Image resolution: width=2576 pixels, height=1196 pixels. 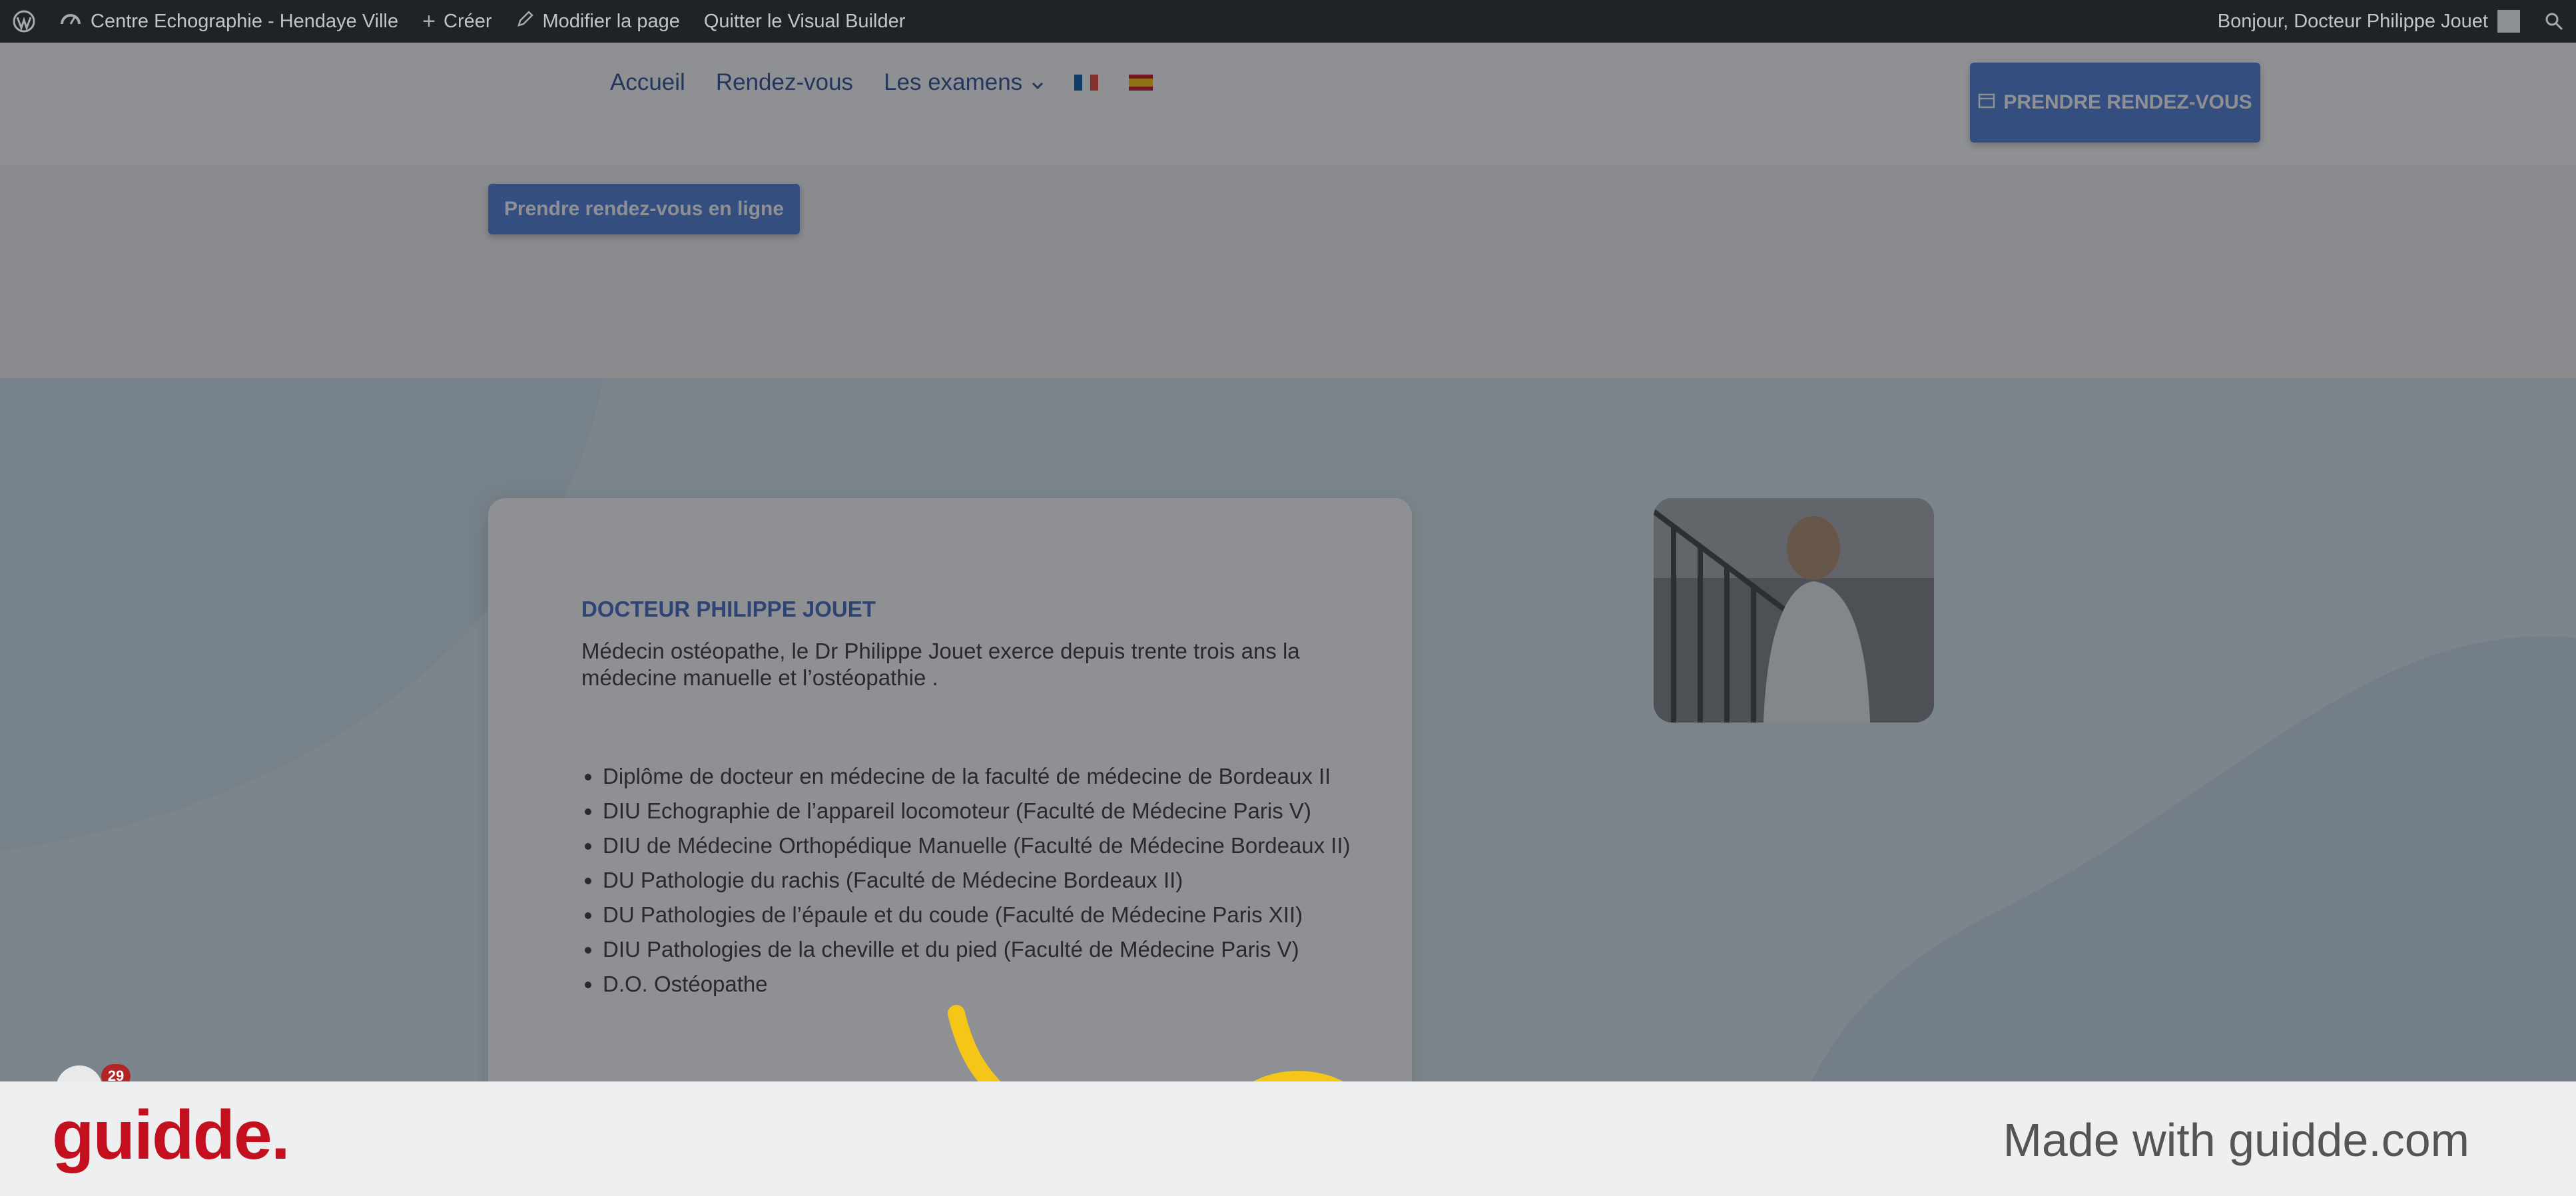 What do you see at coordinates (953, 82) in the screenshot?
I see `nav-examens-label: Les examens` at bounding box center [953, 82].